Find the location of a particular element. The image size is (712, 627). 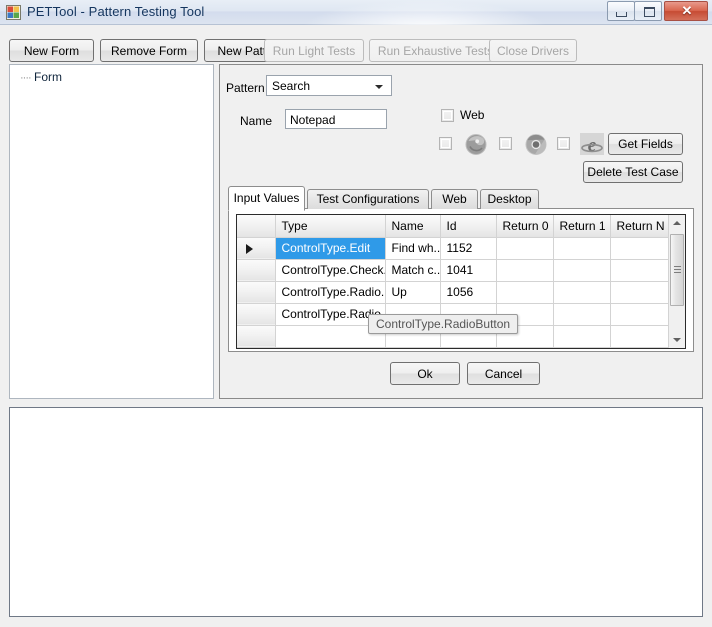

close-button: ✕ is located at coordinates (686, 11).